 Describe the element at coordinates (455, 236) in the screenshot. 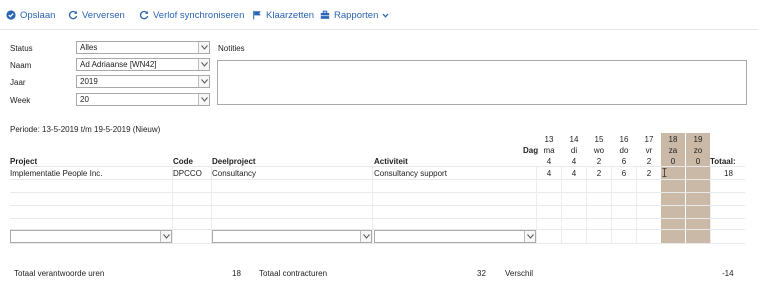

I see `new-activity-select` at that location.